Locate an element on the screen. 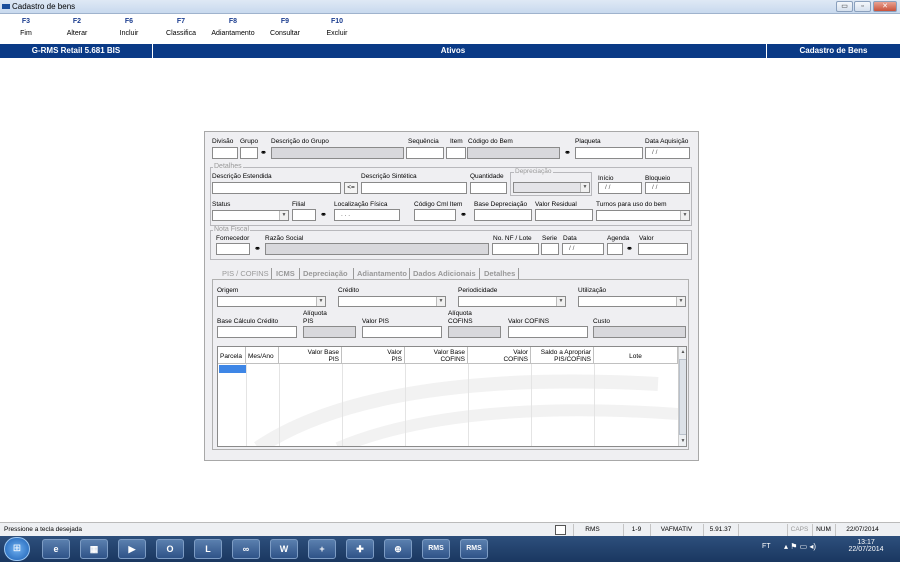 The height and width of the screenshot is (562, 900). taskbar-app-icon: W is located at coordinates (284, 549).